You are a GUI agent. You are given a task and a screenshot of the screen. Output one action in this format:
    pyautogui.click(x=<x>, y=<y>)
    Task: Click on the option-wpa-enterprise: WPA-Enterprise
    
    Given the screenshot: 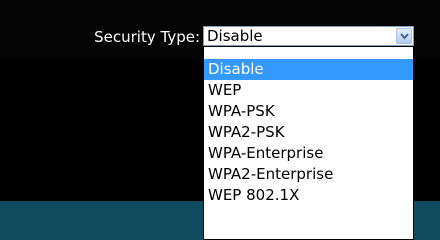 What is the action you would take?
    pyautogui.click(x=308, y=153)
    